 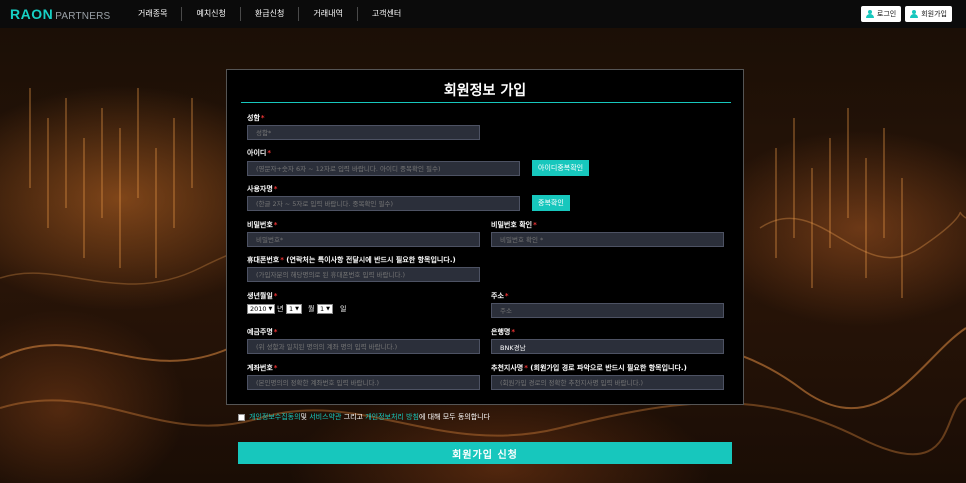 I want to click on birth-year-unit: 년, so click(x=280, y=309).